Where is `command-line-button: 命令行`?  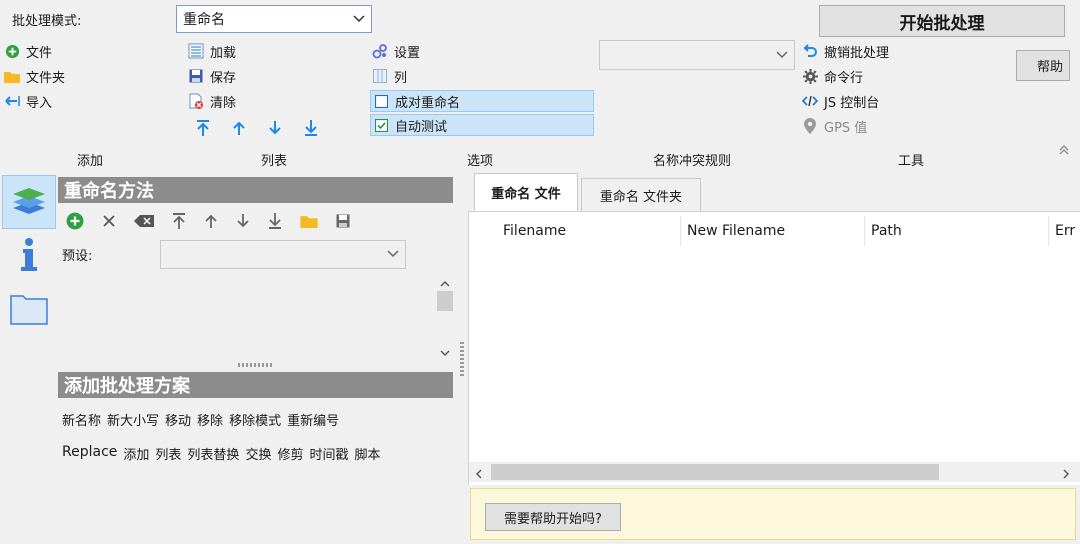 command-line-button: 命令行 is located at coordinates (845, 76).